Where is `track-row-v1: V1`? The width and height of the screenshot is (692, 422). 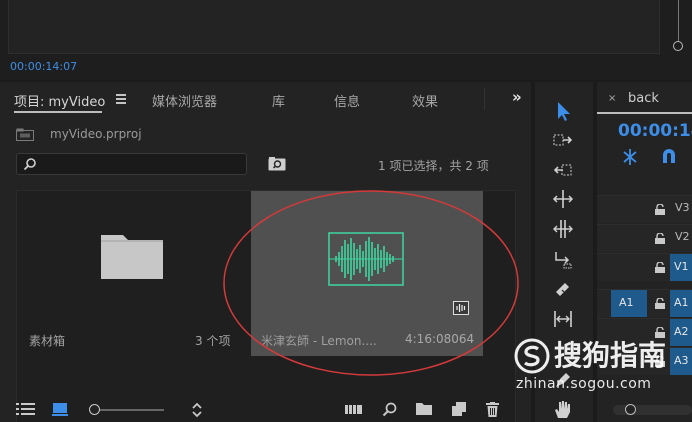
track-row-v1: V1 is located at coordinates (644, 267).